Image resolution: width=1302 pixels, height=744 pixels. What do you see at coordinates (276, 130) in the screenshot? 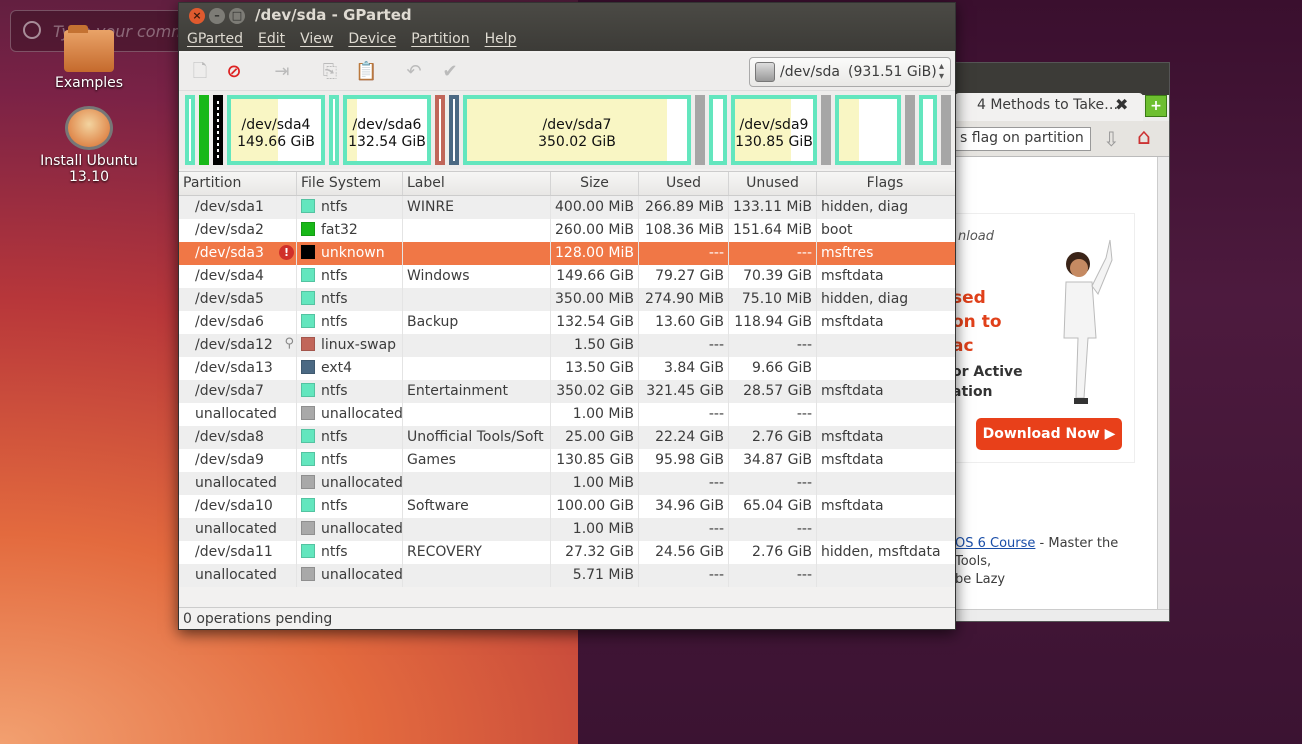
I see `map-segment-sda4: /dev/sda4 149.66 GiB` at bounding box center [276, 130].